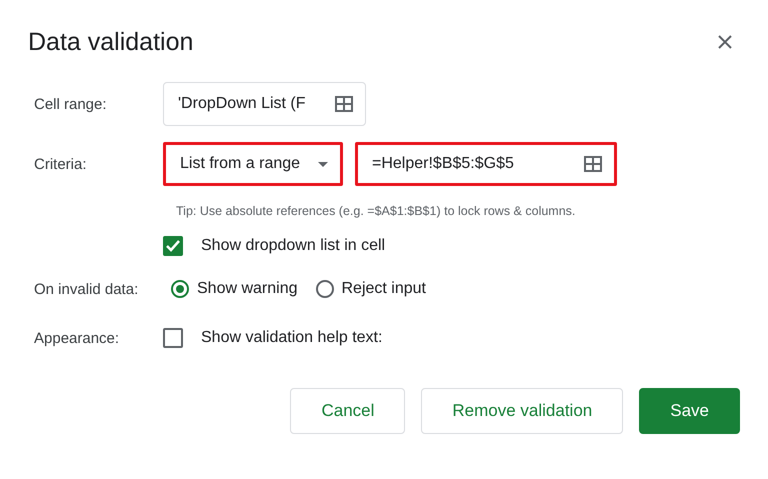  I want to click on dialog-button: Cancel, so click(348, 411).